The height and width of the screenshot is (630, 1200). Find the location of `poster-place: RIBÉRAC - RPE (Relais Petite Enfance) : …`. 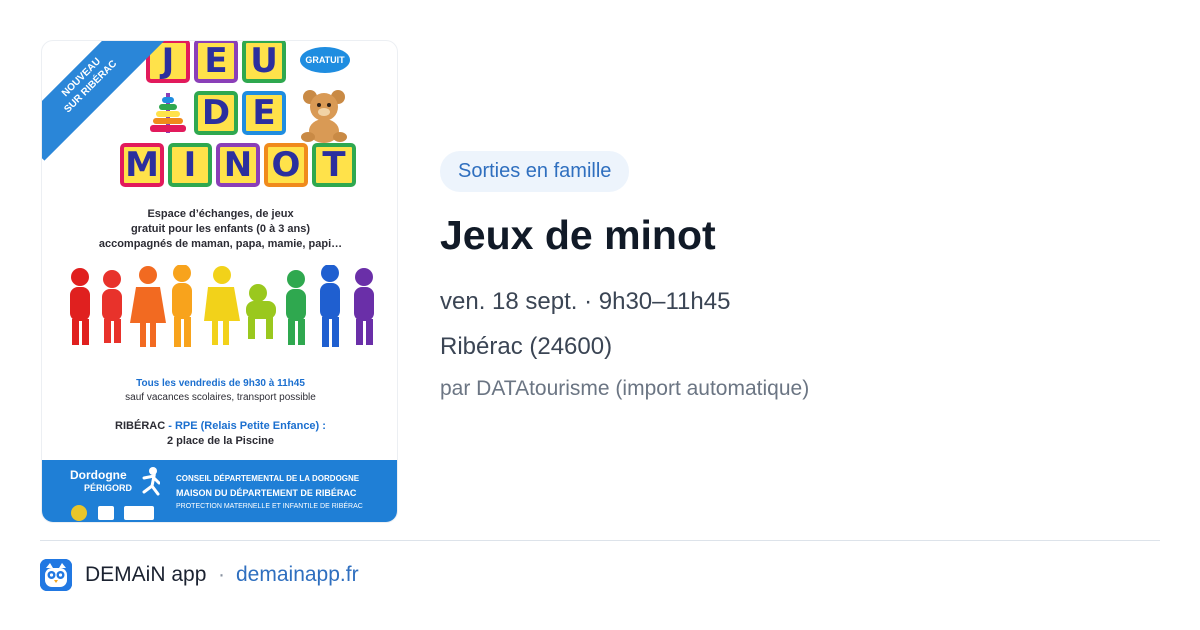

poster-place: RIBÉRAC - RPE (Relais Petite Enfance) : … is located at coordinates (219, 434).